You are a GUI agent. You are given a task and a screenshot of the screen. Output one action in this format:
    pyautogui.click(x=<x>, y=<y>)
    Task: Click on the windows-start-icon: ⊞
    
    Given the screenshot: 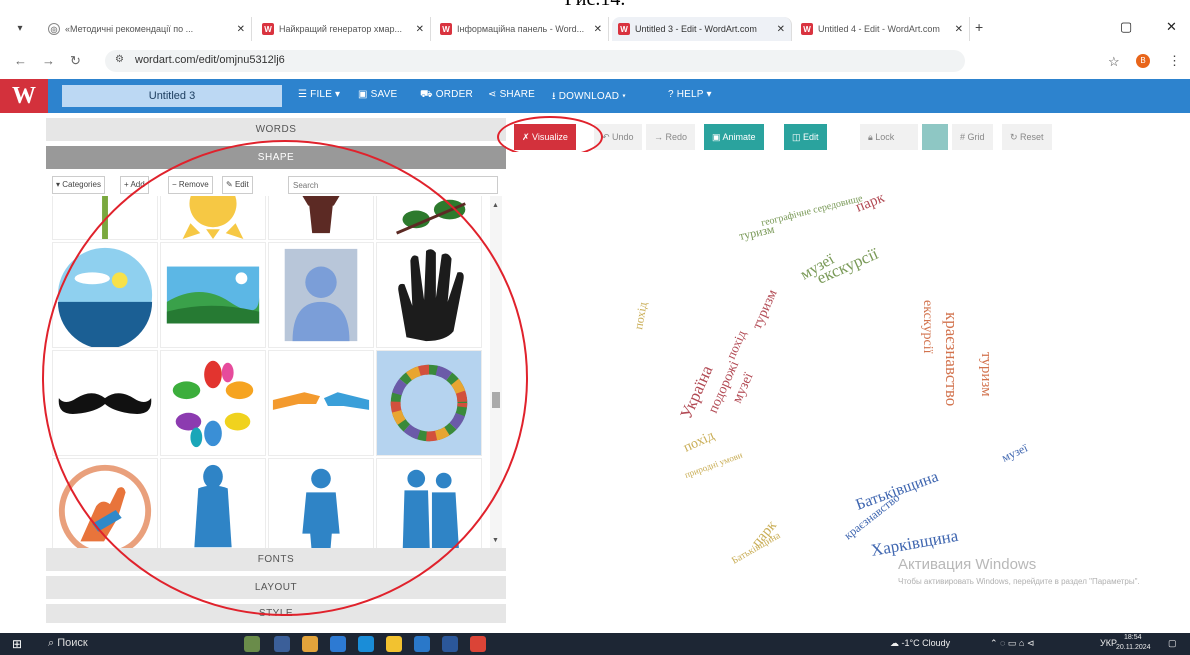 What is the action you would take?
    pyautogui.click(x=17, y=644)
    